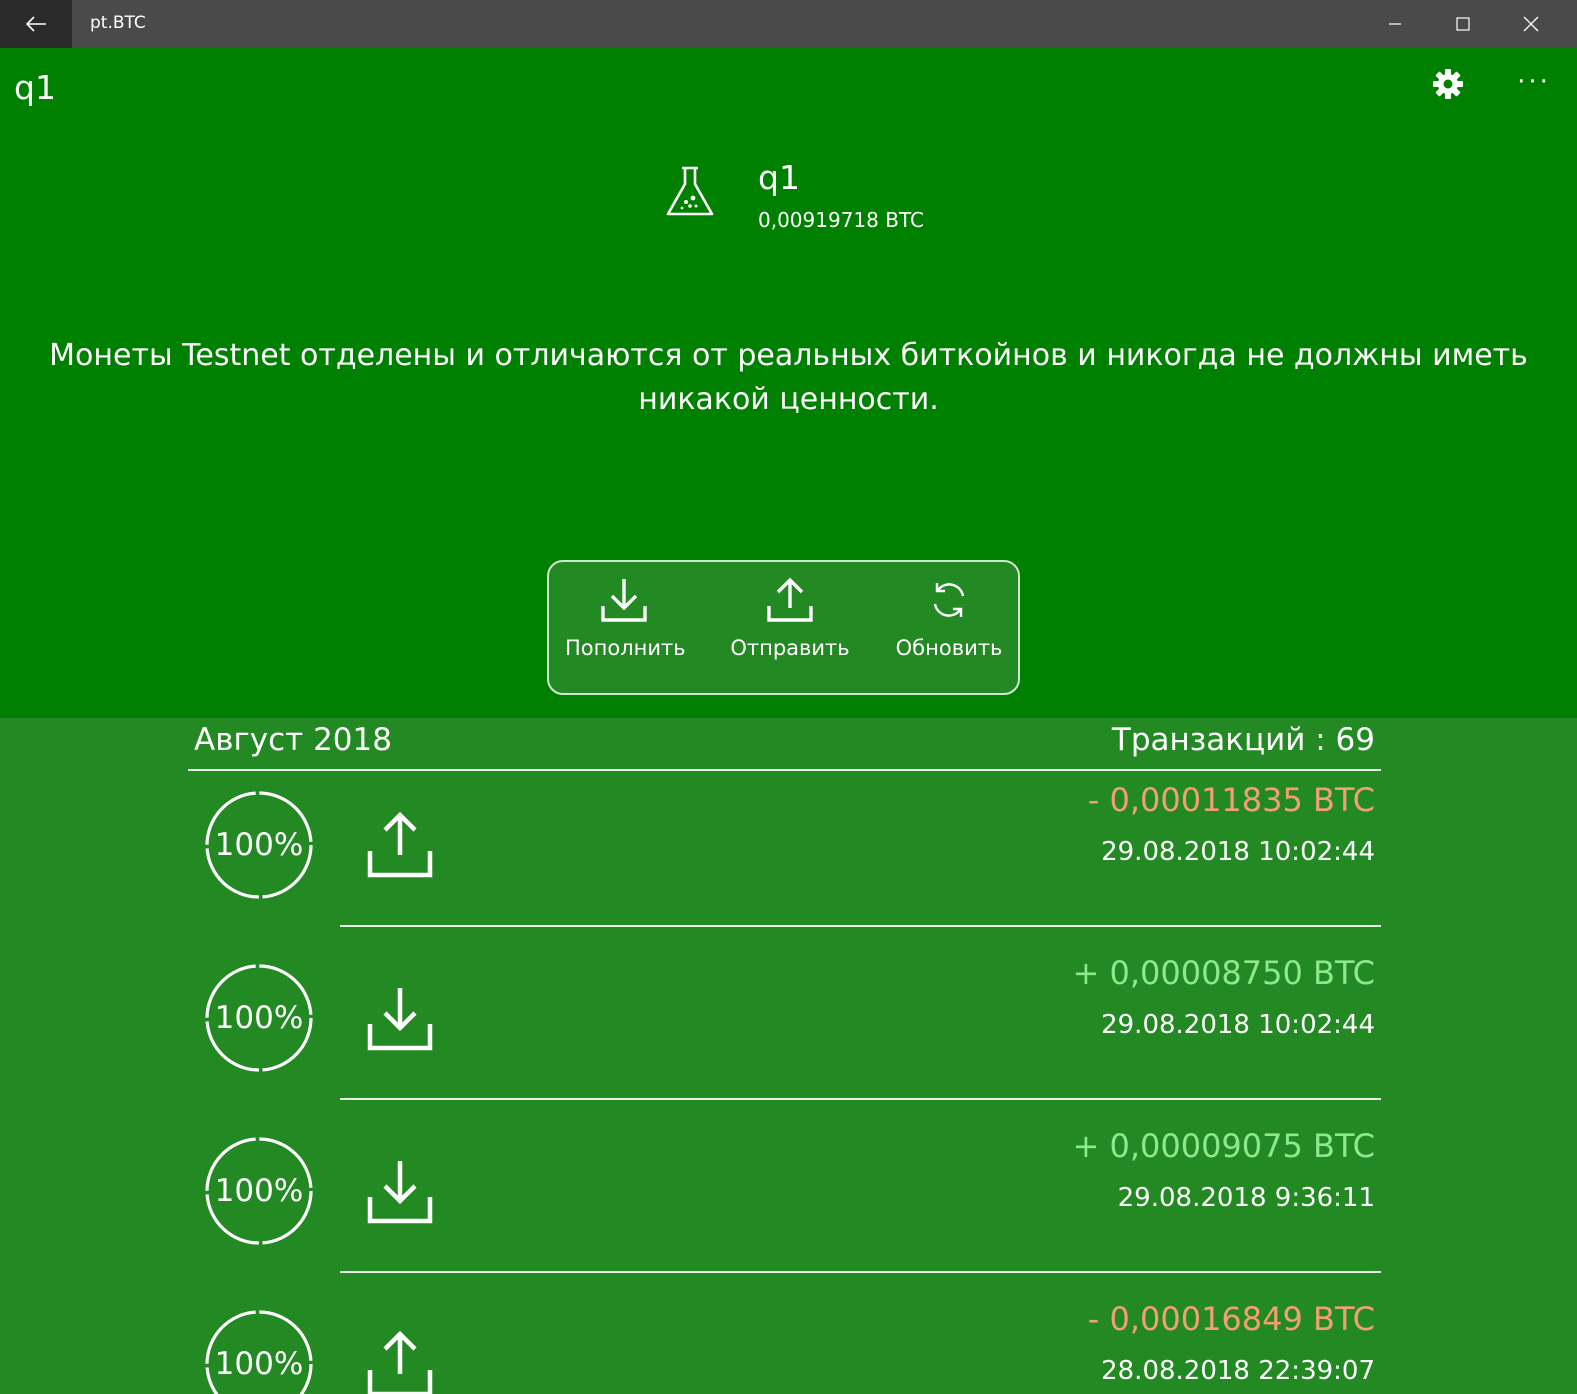  I want to click on send-button: Отправить, so click(790, 618).